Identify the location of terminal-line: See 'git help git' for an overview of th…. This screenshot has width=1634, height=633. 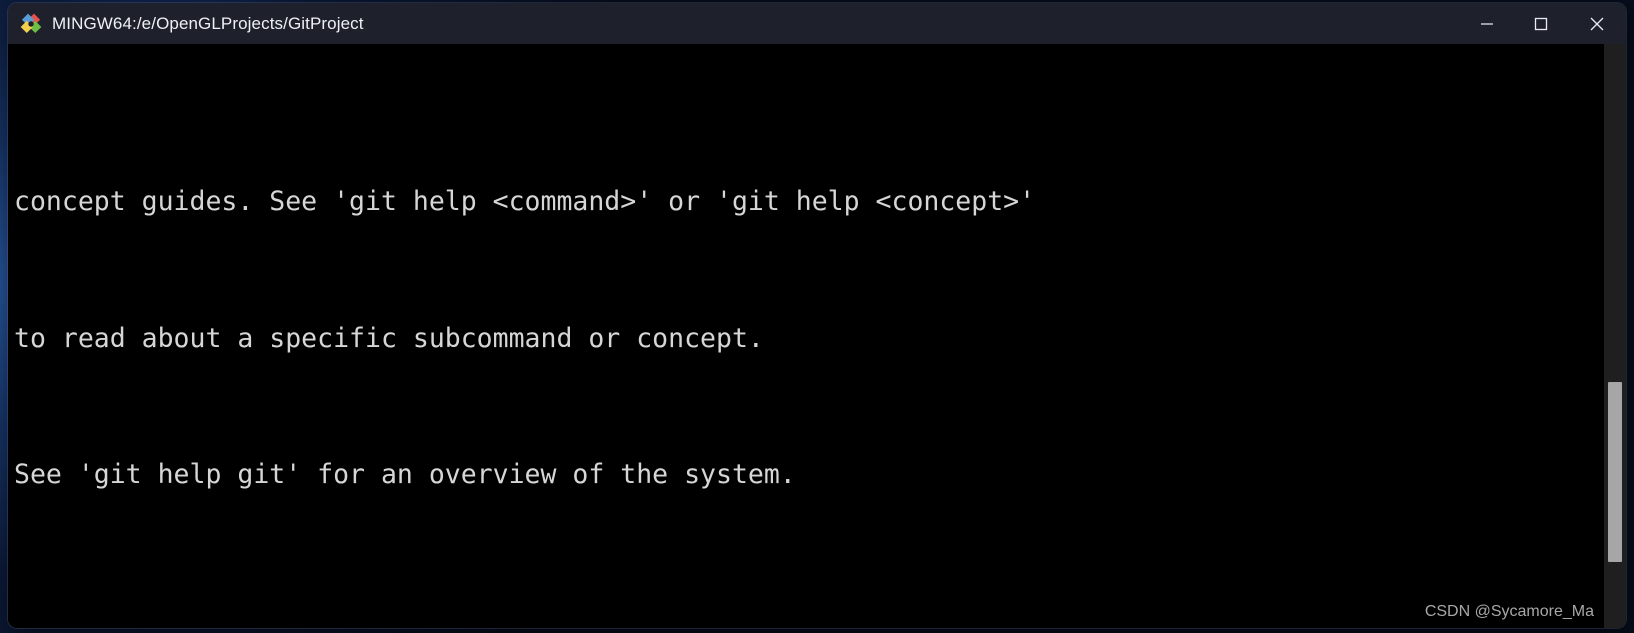
(524, 475).